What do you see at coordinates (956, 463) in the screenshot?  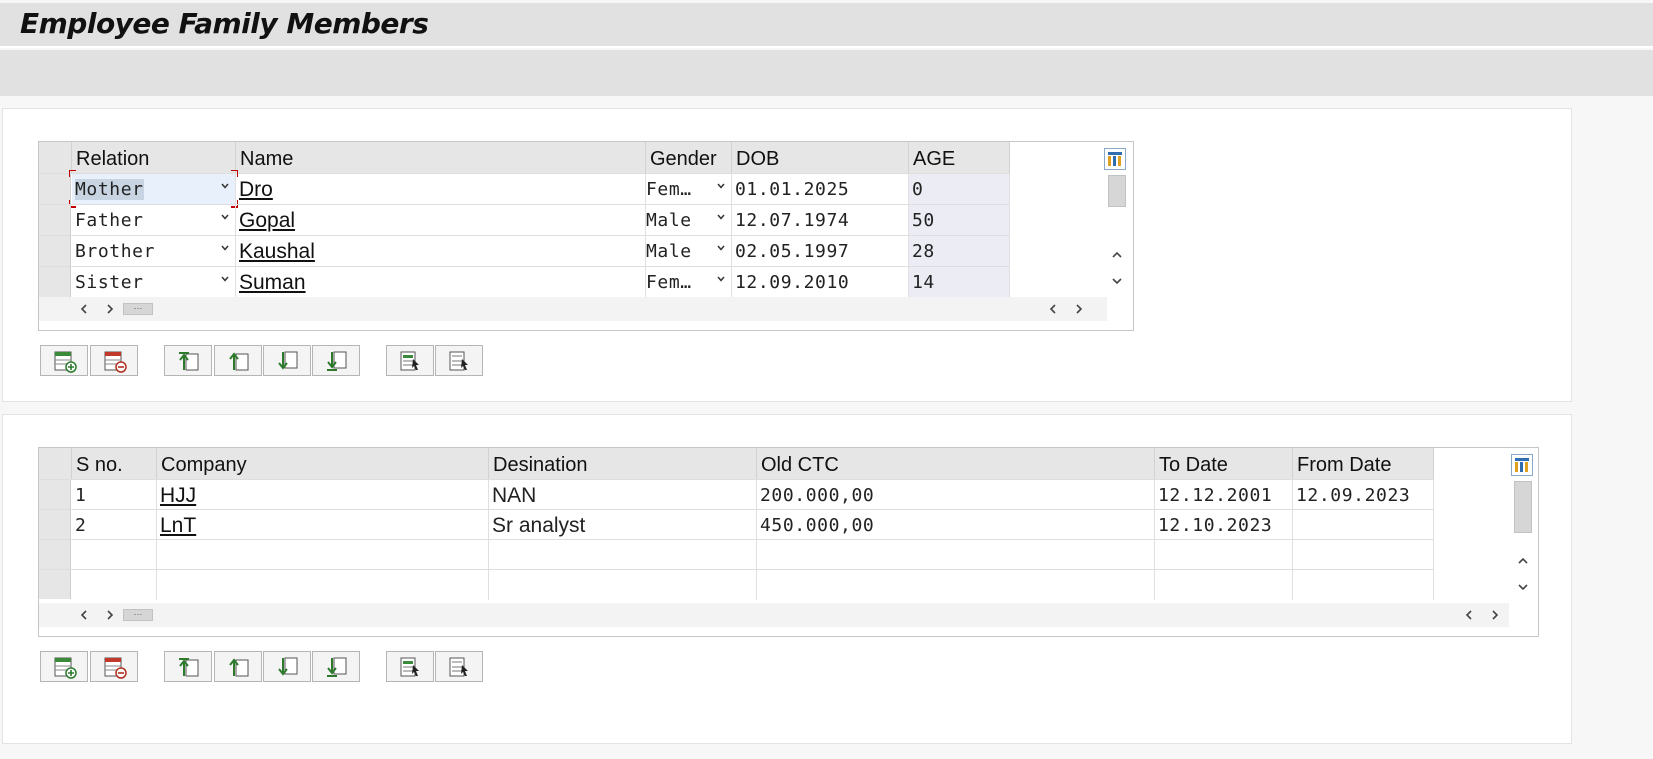 I see `col-header-old-ctc: Old CTC` at bounding box center [956, 463].